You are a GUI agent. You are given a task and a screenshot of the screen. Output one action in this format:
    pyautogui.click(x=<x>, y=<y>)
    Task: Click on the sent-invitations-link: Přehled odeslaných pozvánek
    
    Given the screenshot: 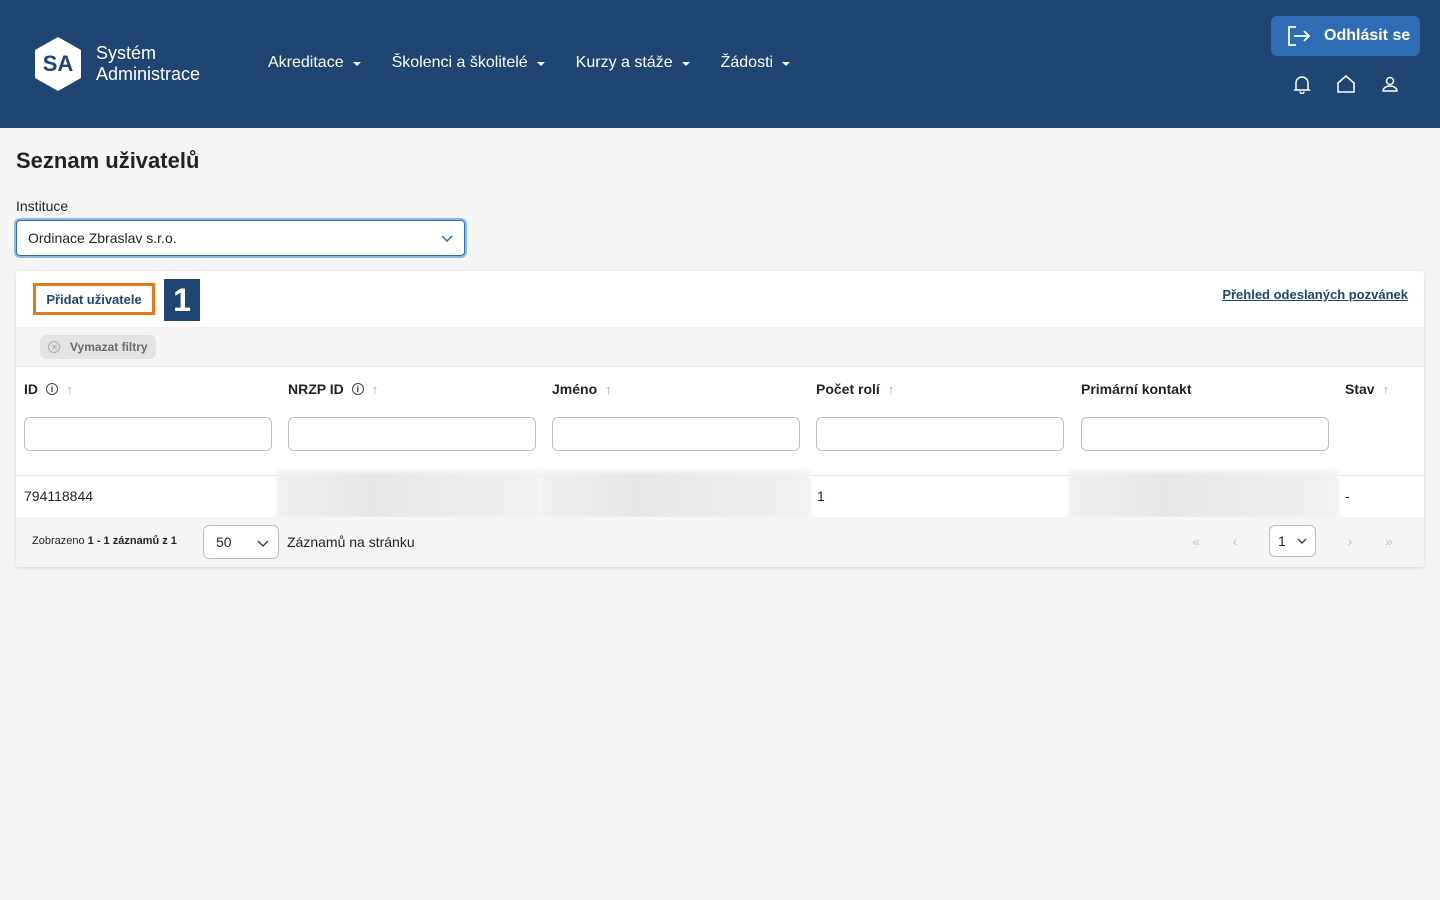 What is the action you would take?
    pyautogui.click(x=1315, y=294)
    